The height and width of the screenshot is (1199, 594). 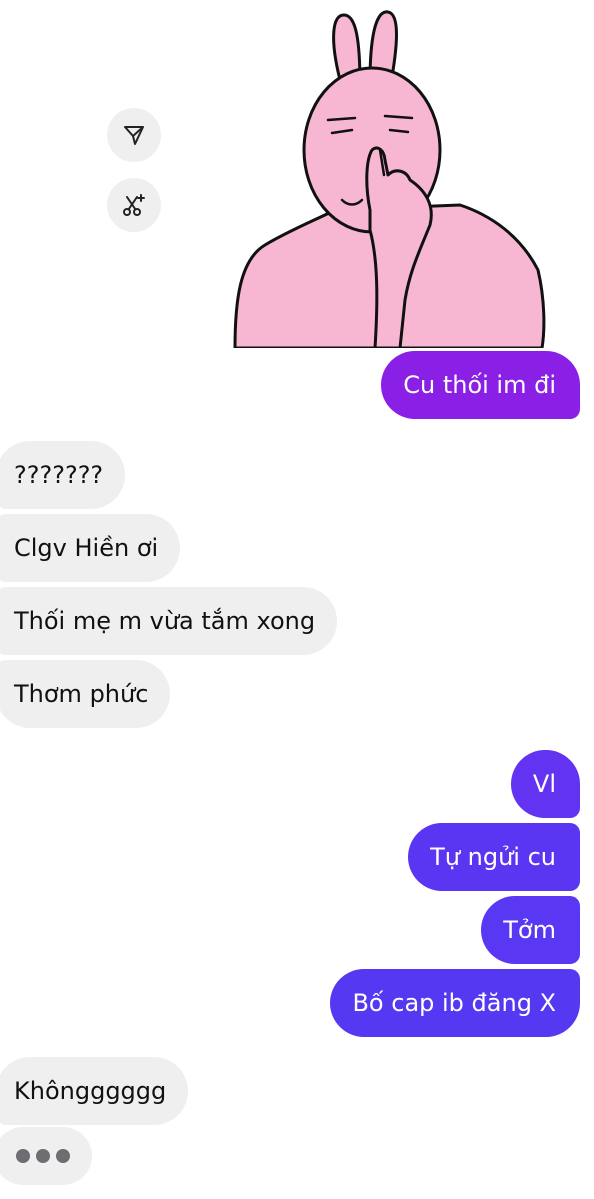 I want to click on message-outgoing: Bố cap ib đăng X, so click(x=455, y=1003).